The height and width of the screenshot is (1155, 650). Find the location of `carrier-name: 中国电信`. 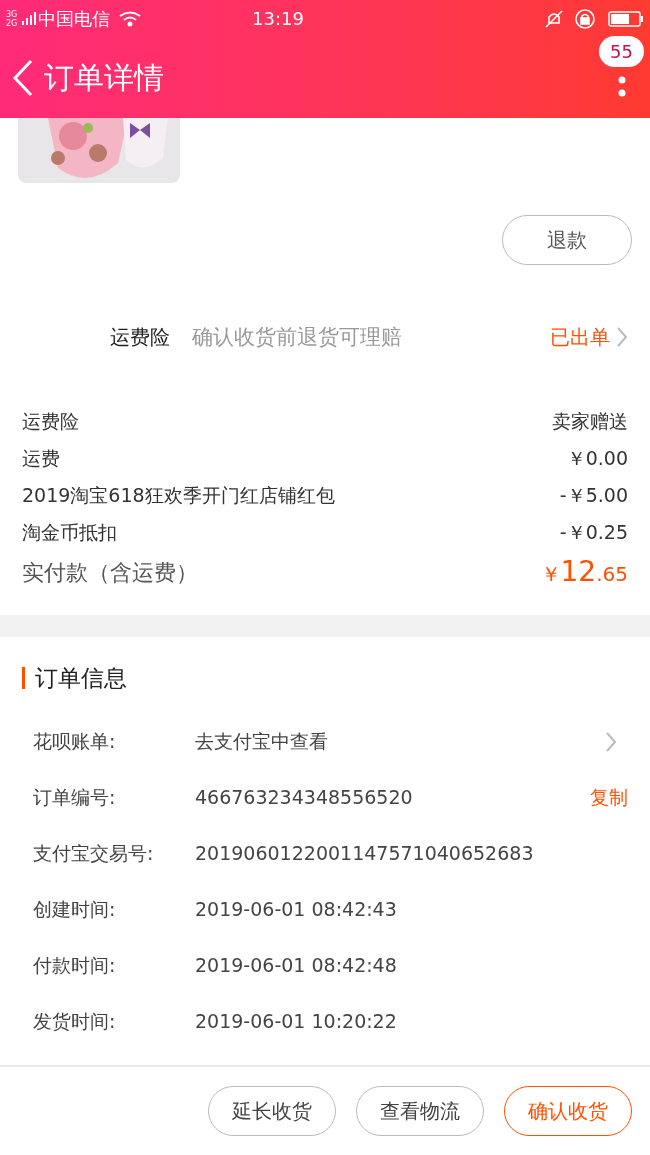

carrier-name: 中国电信 is located at coordinates (74, 19).